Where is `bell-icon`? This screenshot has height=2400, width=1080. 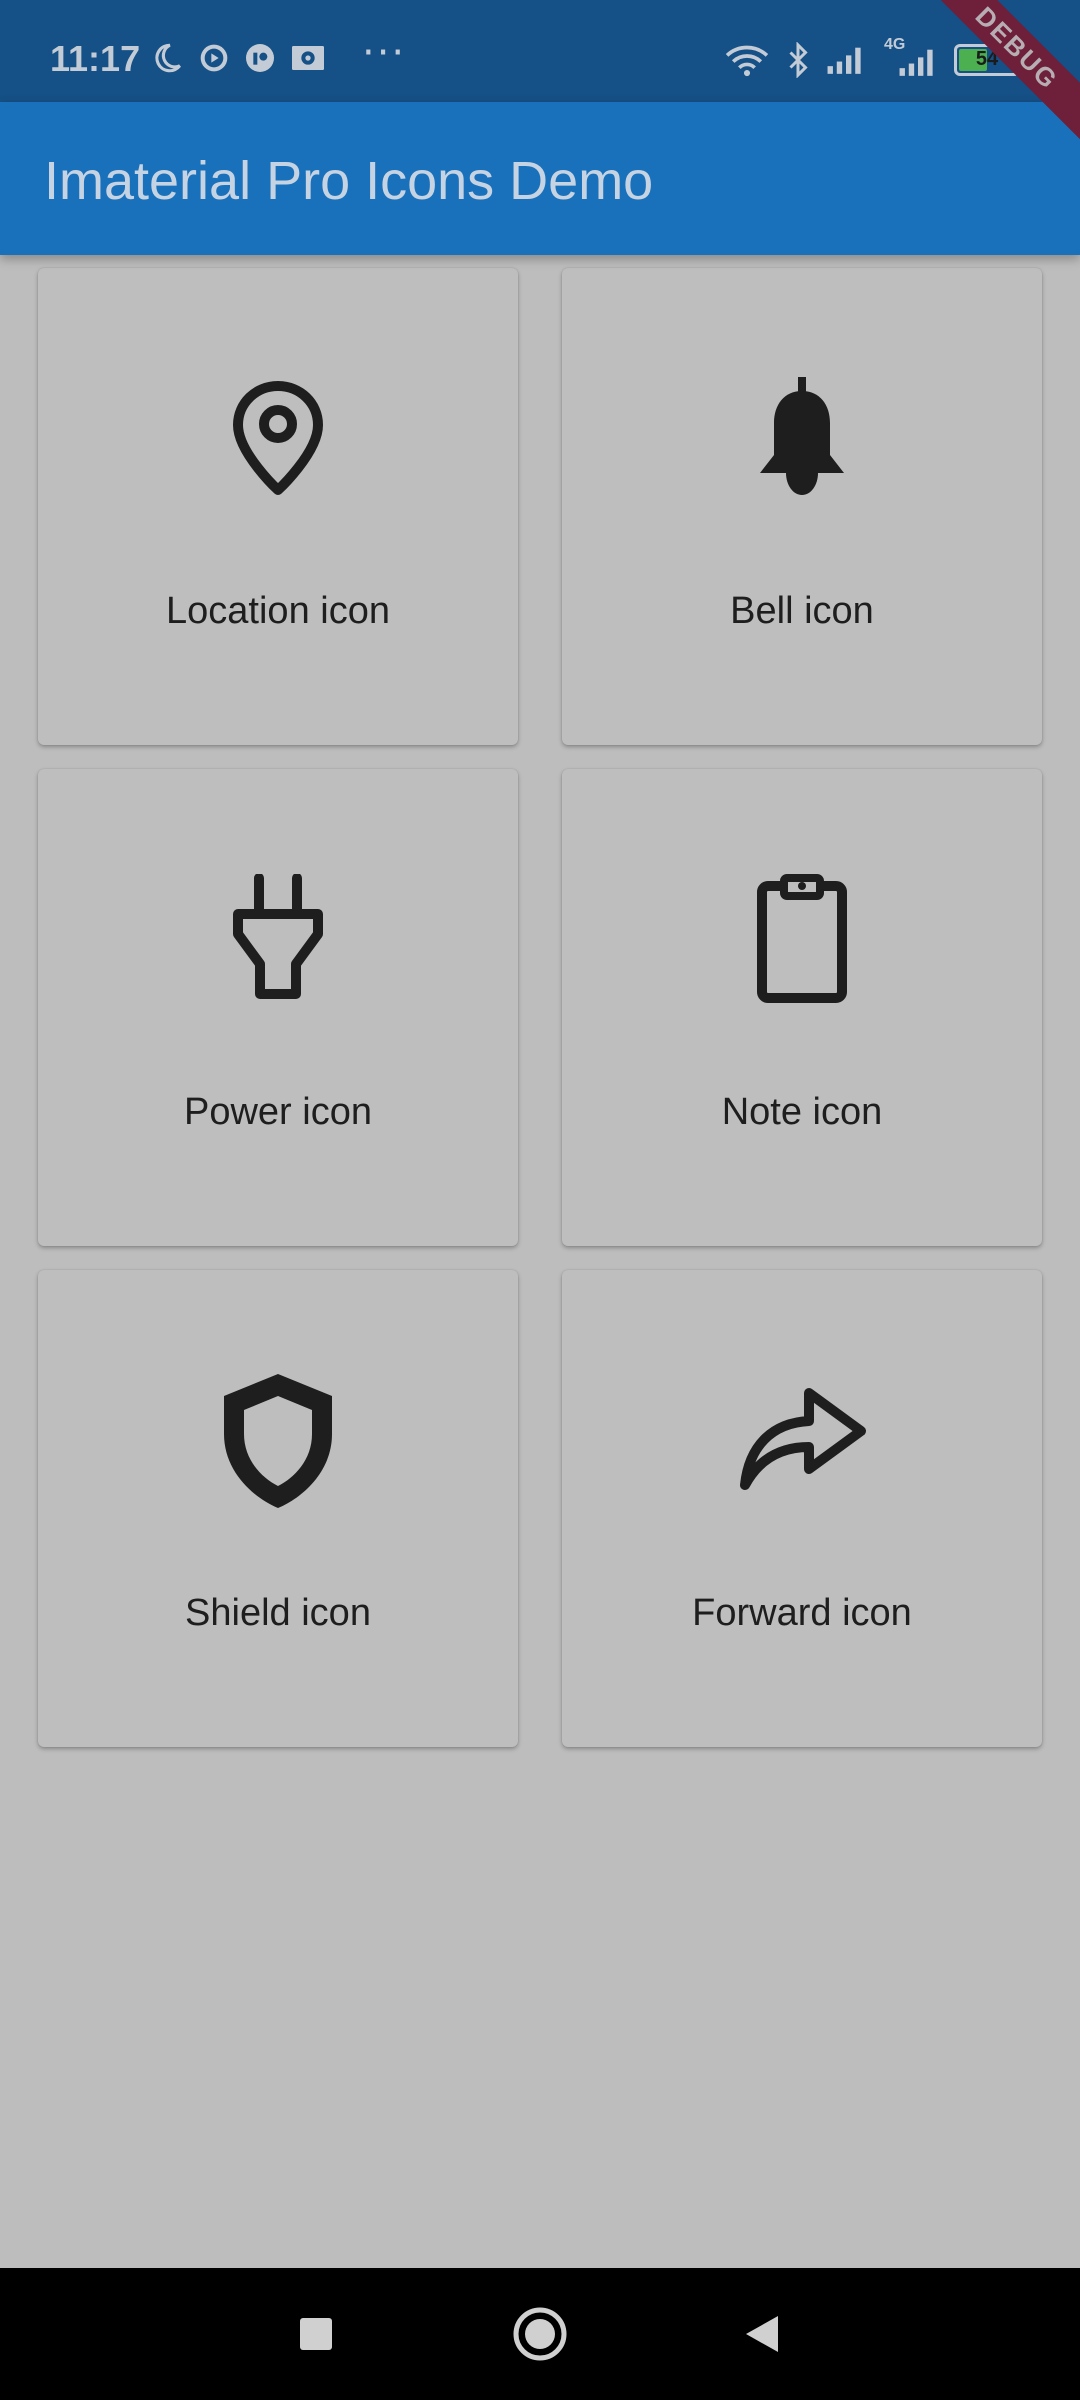
bell-icon is located at coordinates (802, 438).